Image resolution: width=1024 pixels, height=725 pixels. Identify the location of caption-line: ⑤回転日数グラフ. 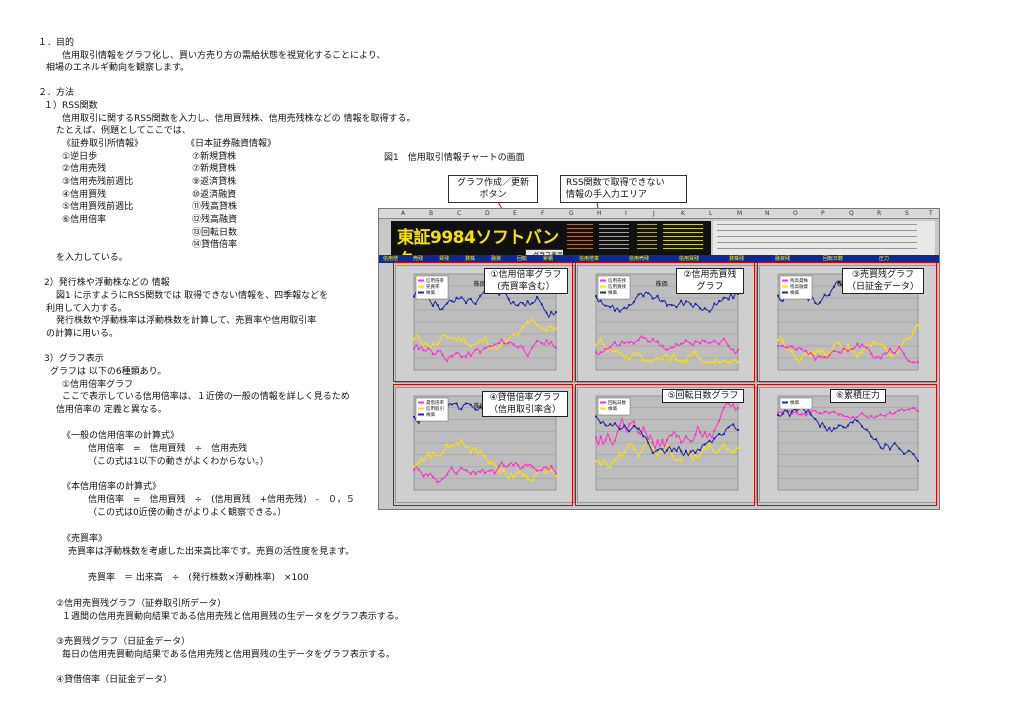
(703, 396).